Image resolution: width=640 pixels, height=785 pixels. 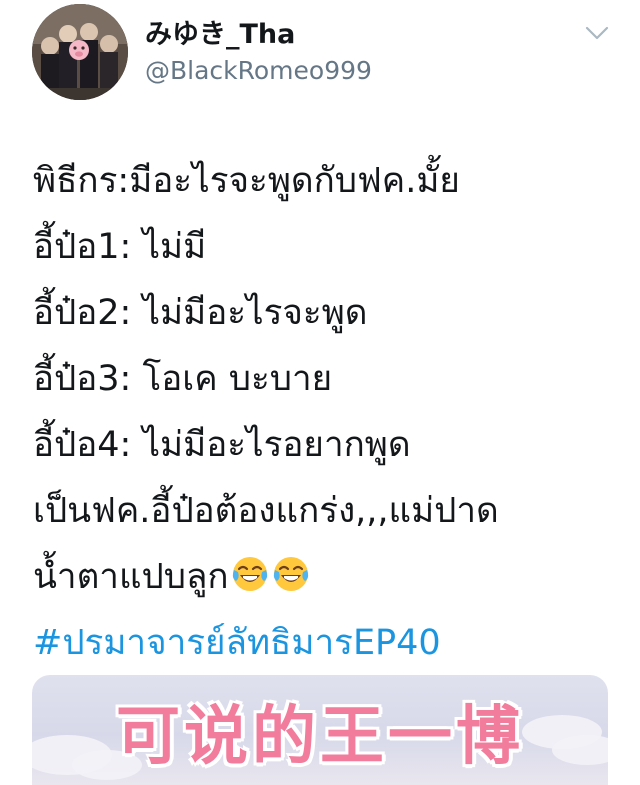 I want to click on tweet-line: เป็นฟค.อี้ป๋อต้องแกร่ง,,,แม่ปาด, so click(x=266, y=511).